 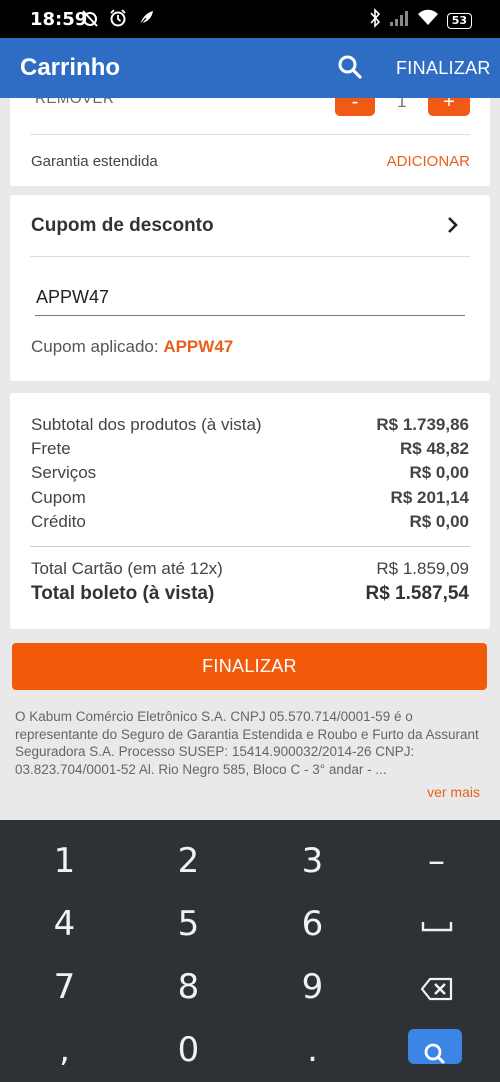 I want to click on chevron-right-icon, so click(x=453, y=225).